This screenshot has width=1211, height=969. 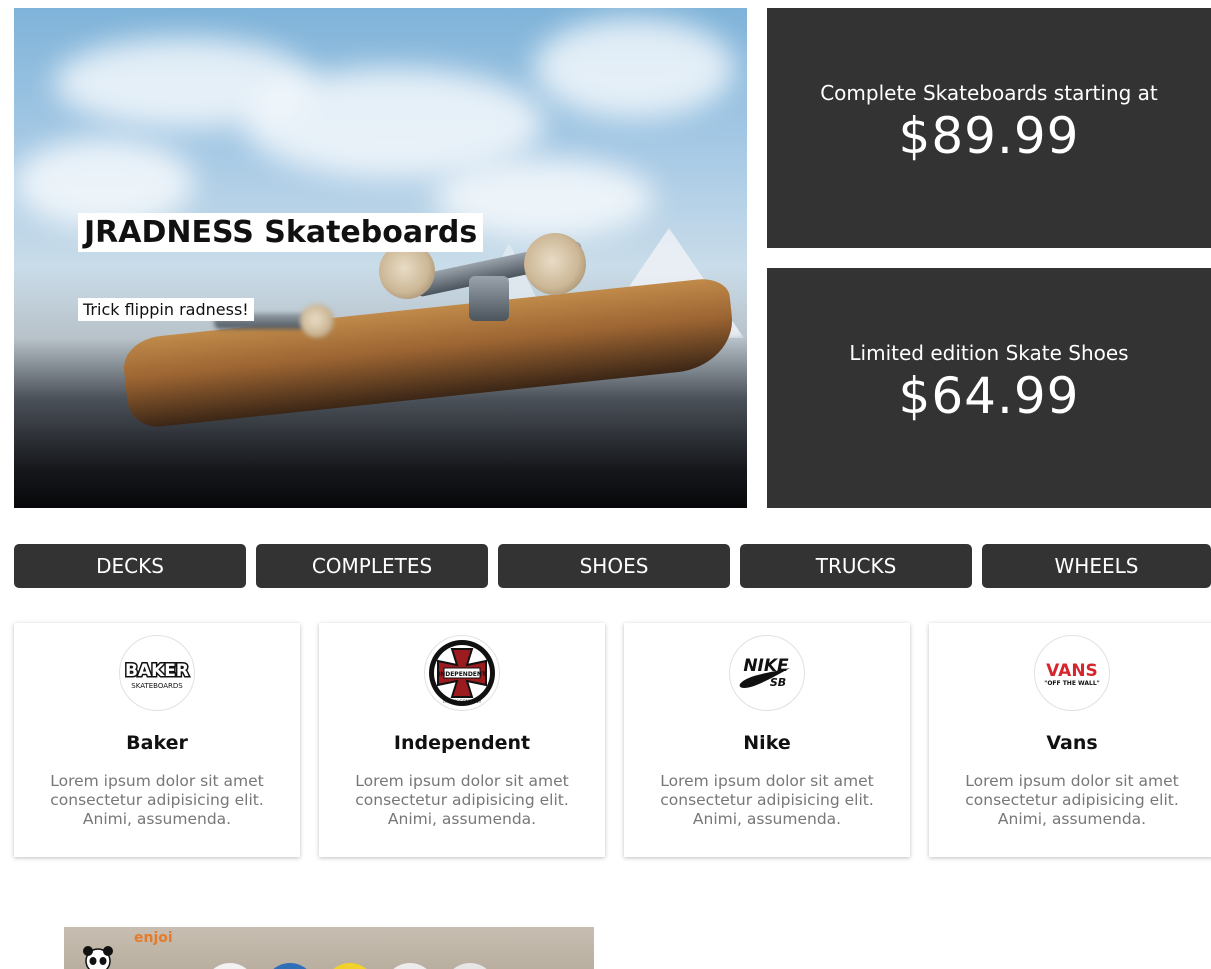 What do you see at coordinates (1096, 566) in the screenshot?
I see `nav-wheels-button: WHEELS` at bounding box center [1096, 566].